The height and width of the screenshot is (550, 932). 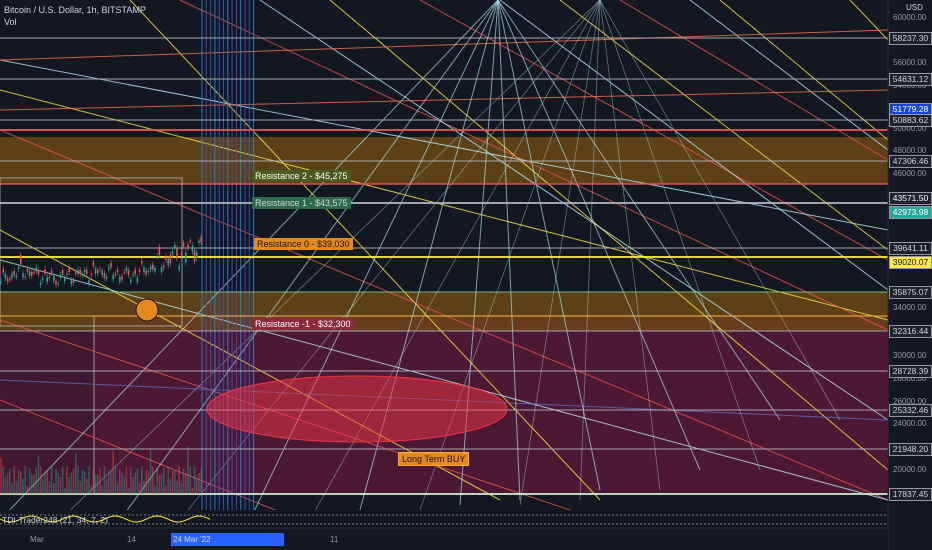 I want to click on volume-label: Vol, so click(x=75, y=22).